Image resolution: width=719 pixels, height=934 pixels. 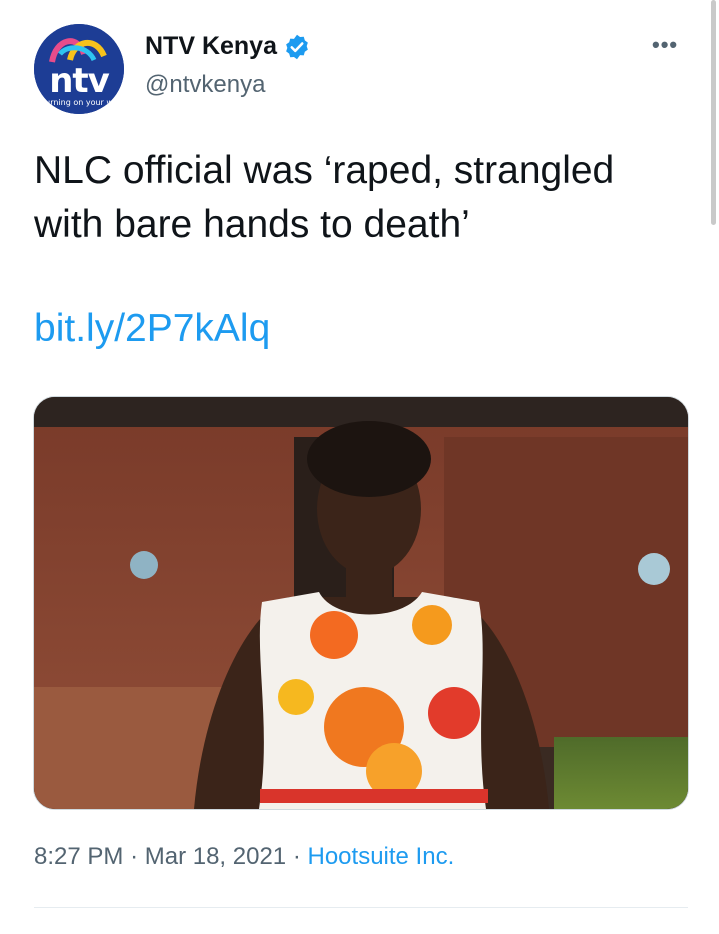 What do you see at coordinates (211, 46) in the screenshot?
I see `display-name-text: NTV Kenya` at bounding box center [211, 46].